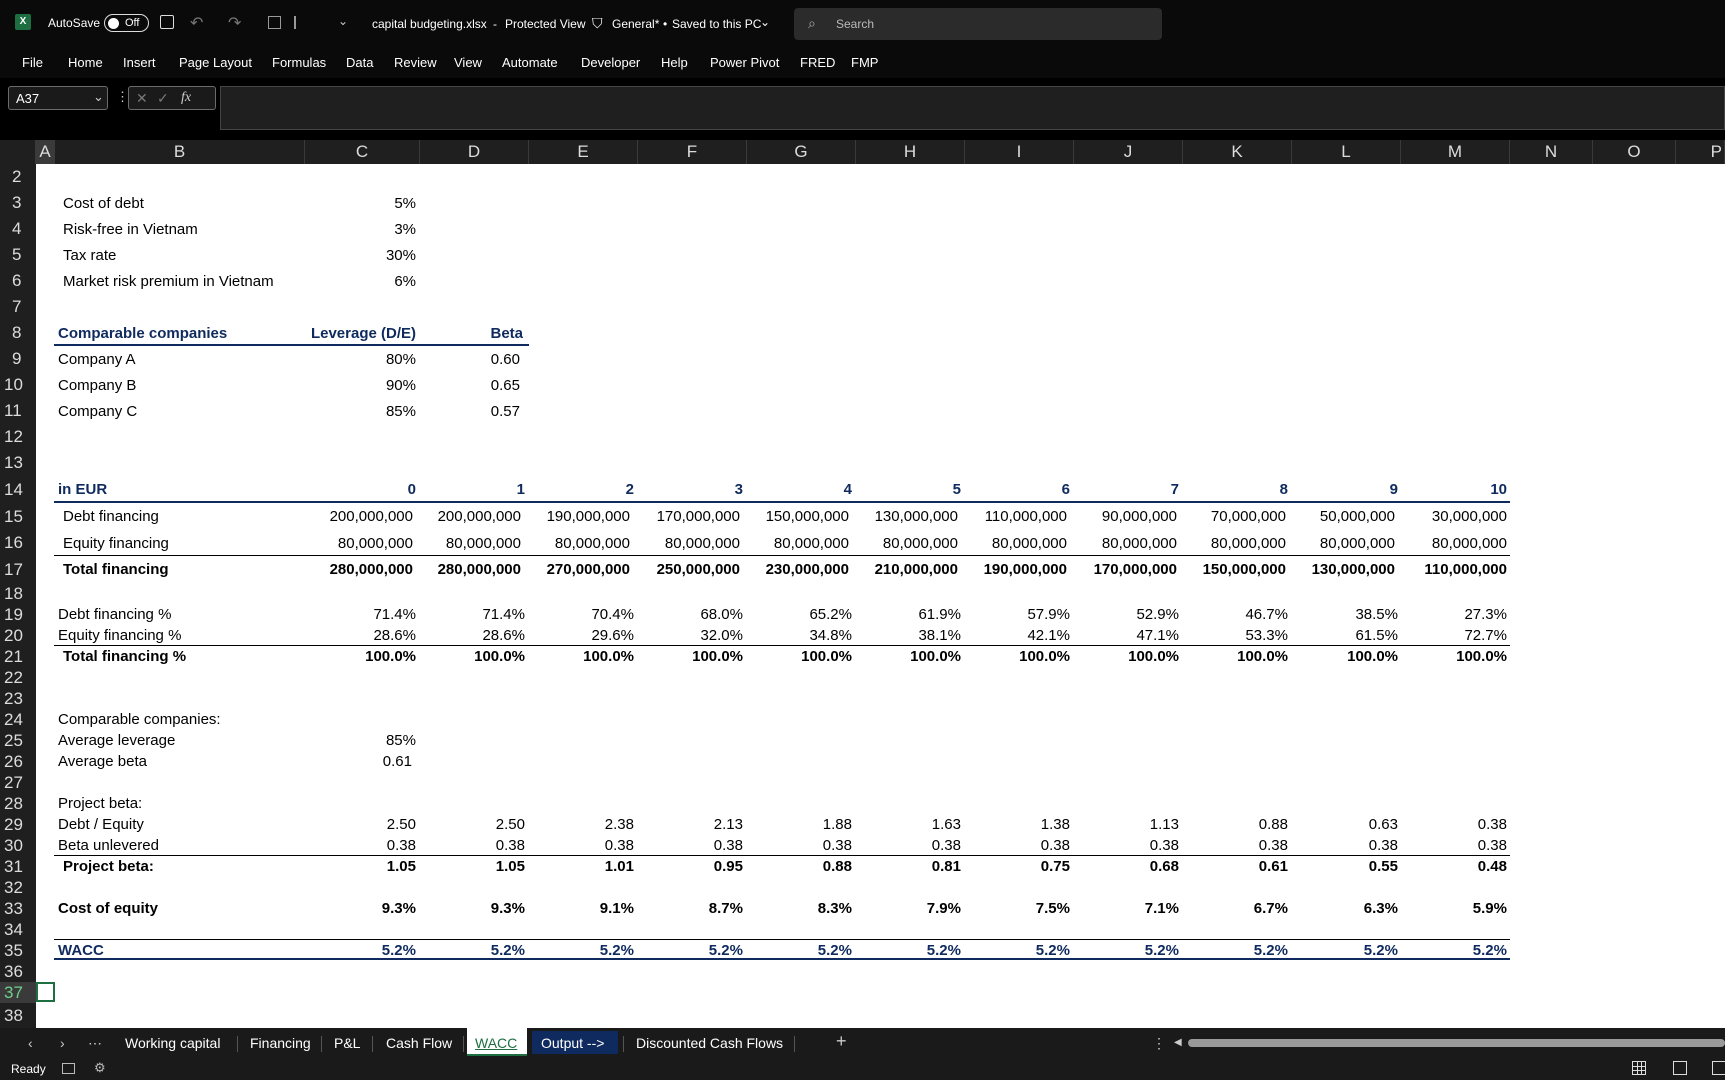 This screenshot has height=1080, width=1725. What do you see at coordinates (412, 489) in the screenshot?
I see `year-header: 0` at bounding box center [412, 489].